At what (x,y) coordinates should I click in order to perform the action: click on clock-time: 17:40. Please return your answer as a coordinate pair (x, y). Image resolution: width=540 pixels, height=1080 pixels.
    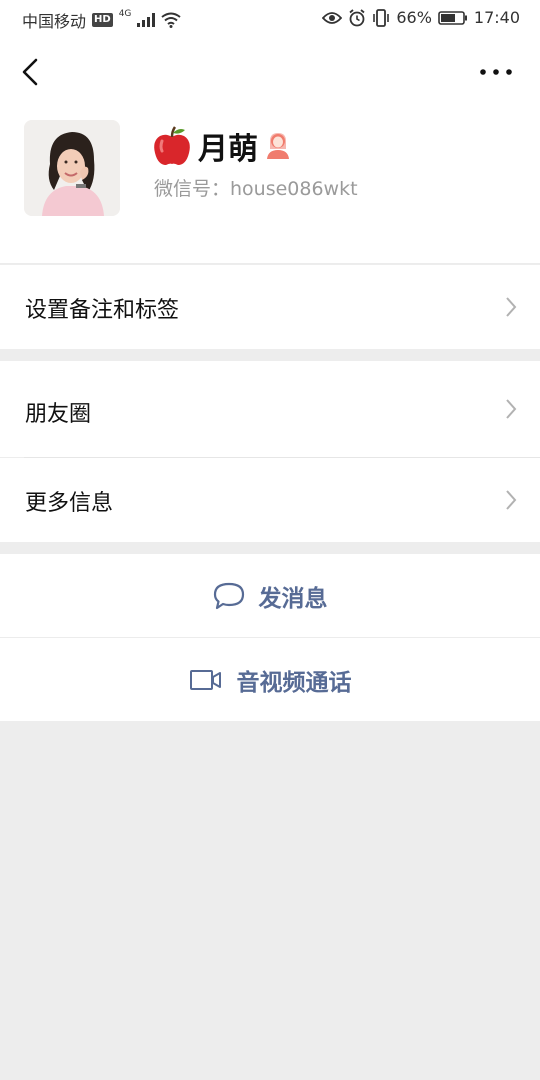
    Looking at the image, I should click on (496, 17).